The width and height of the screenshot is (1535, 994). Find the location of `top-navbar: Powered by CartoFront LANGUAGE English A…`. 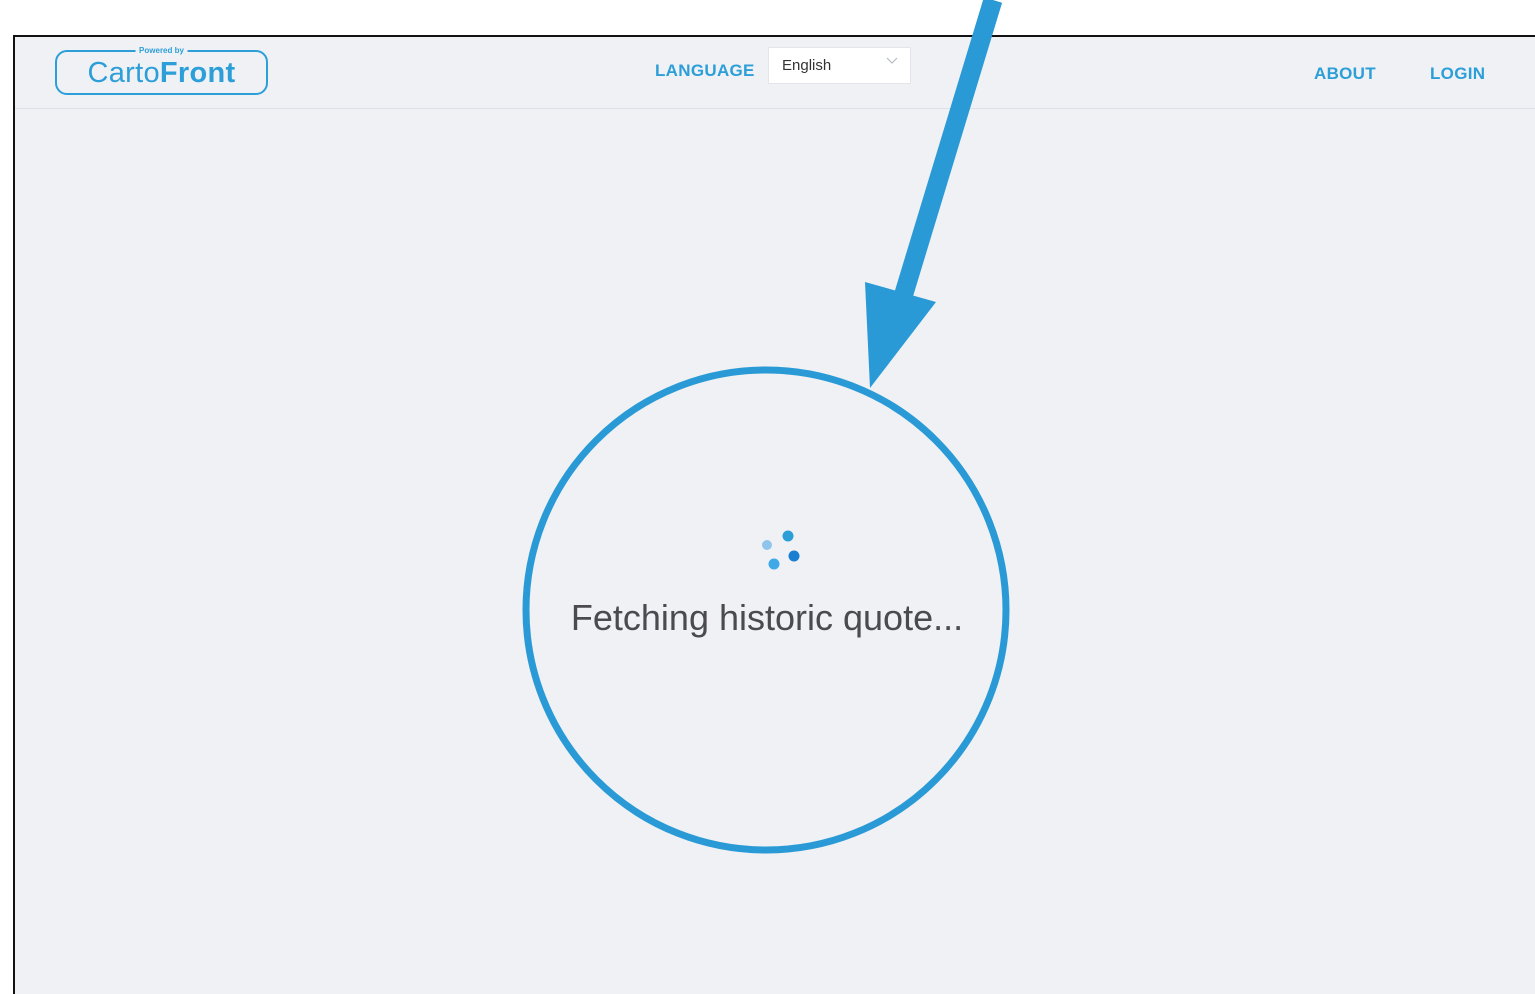

top-navbar: Powered by CartoFront LANGUAGE English A… is located at coordinates (775, 73).